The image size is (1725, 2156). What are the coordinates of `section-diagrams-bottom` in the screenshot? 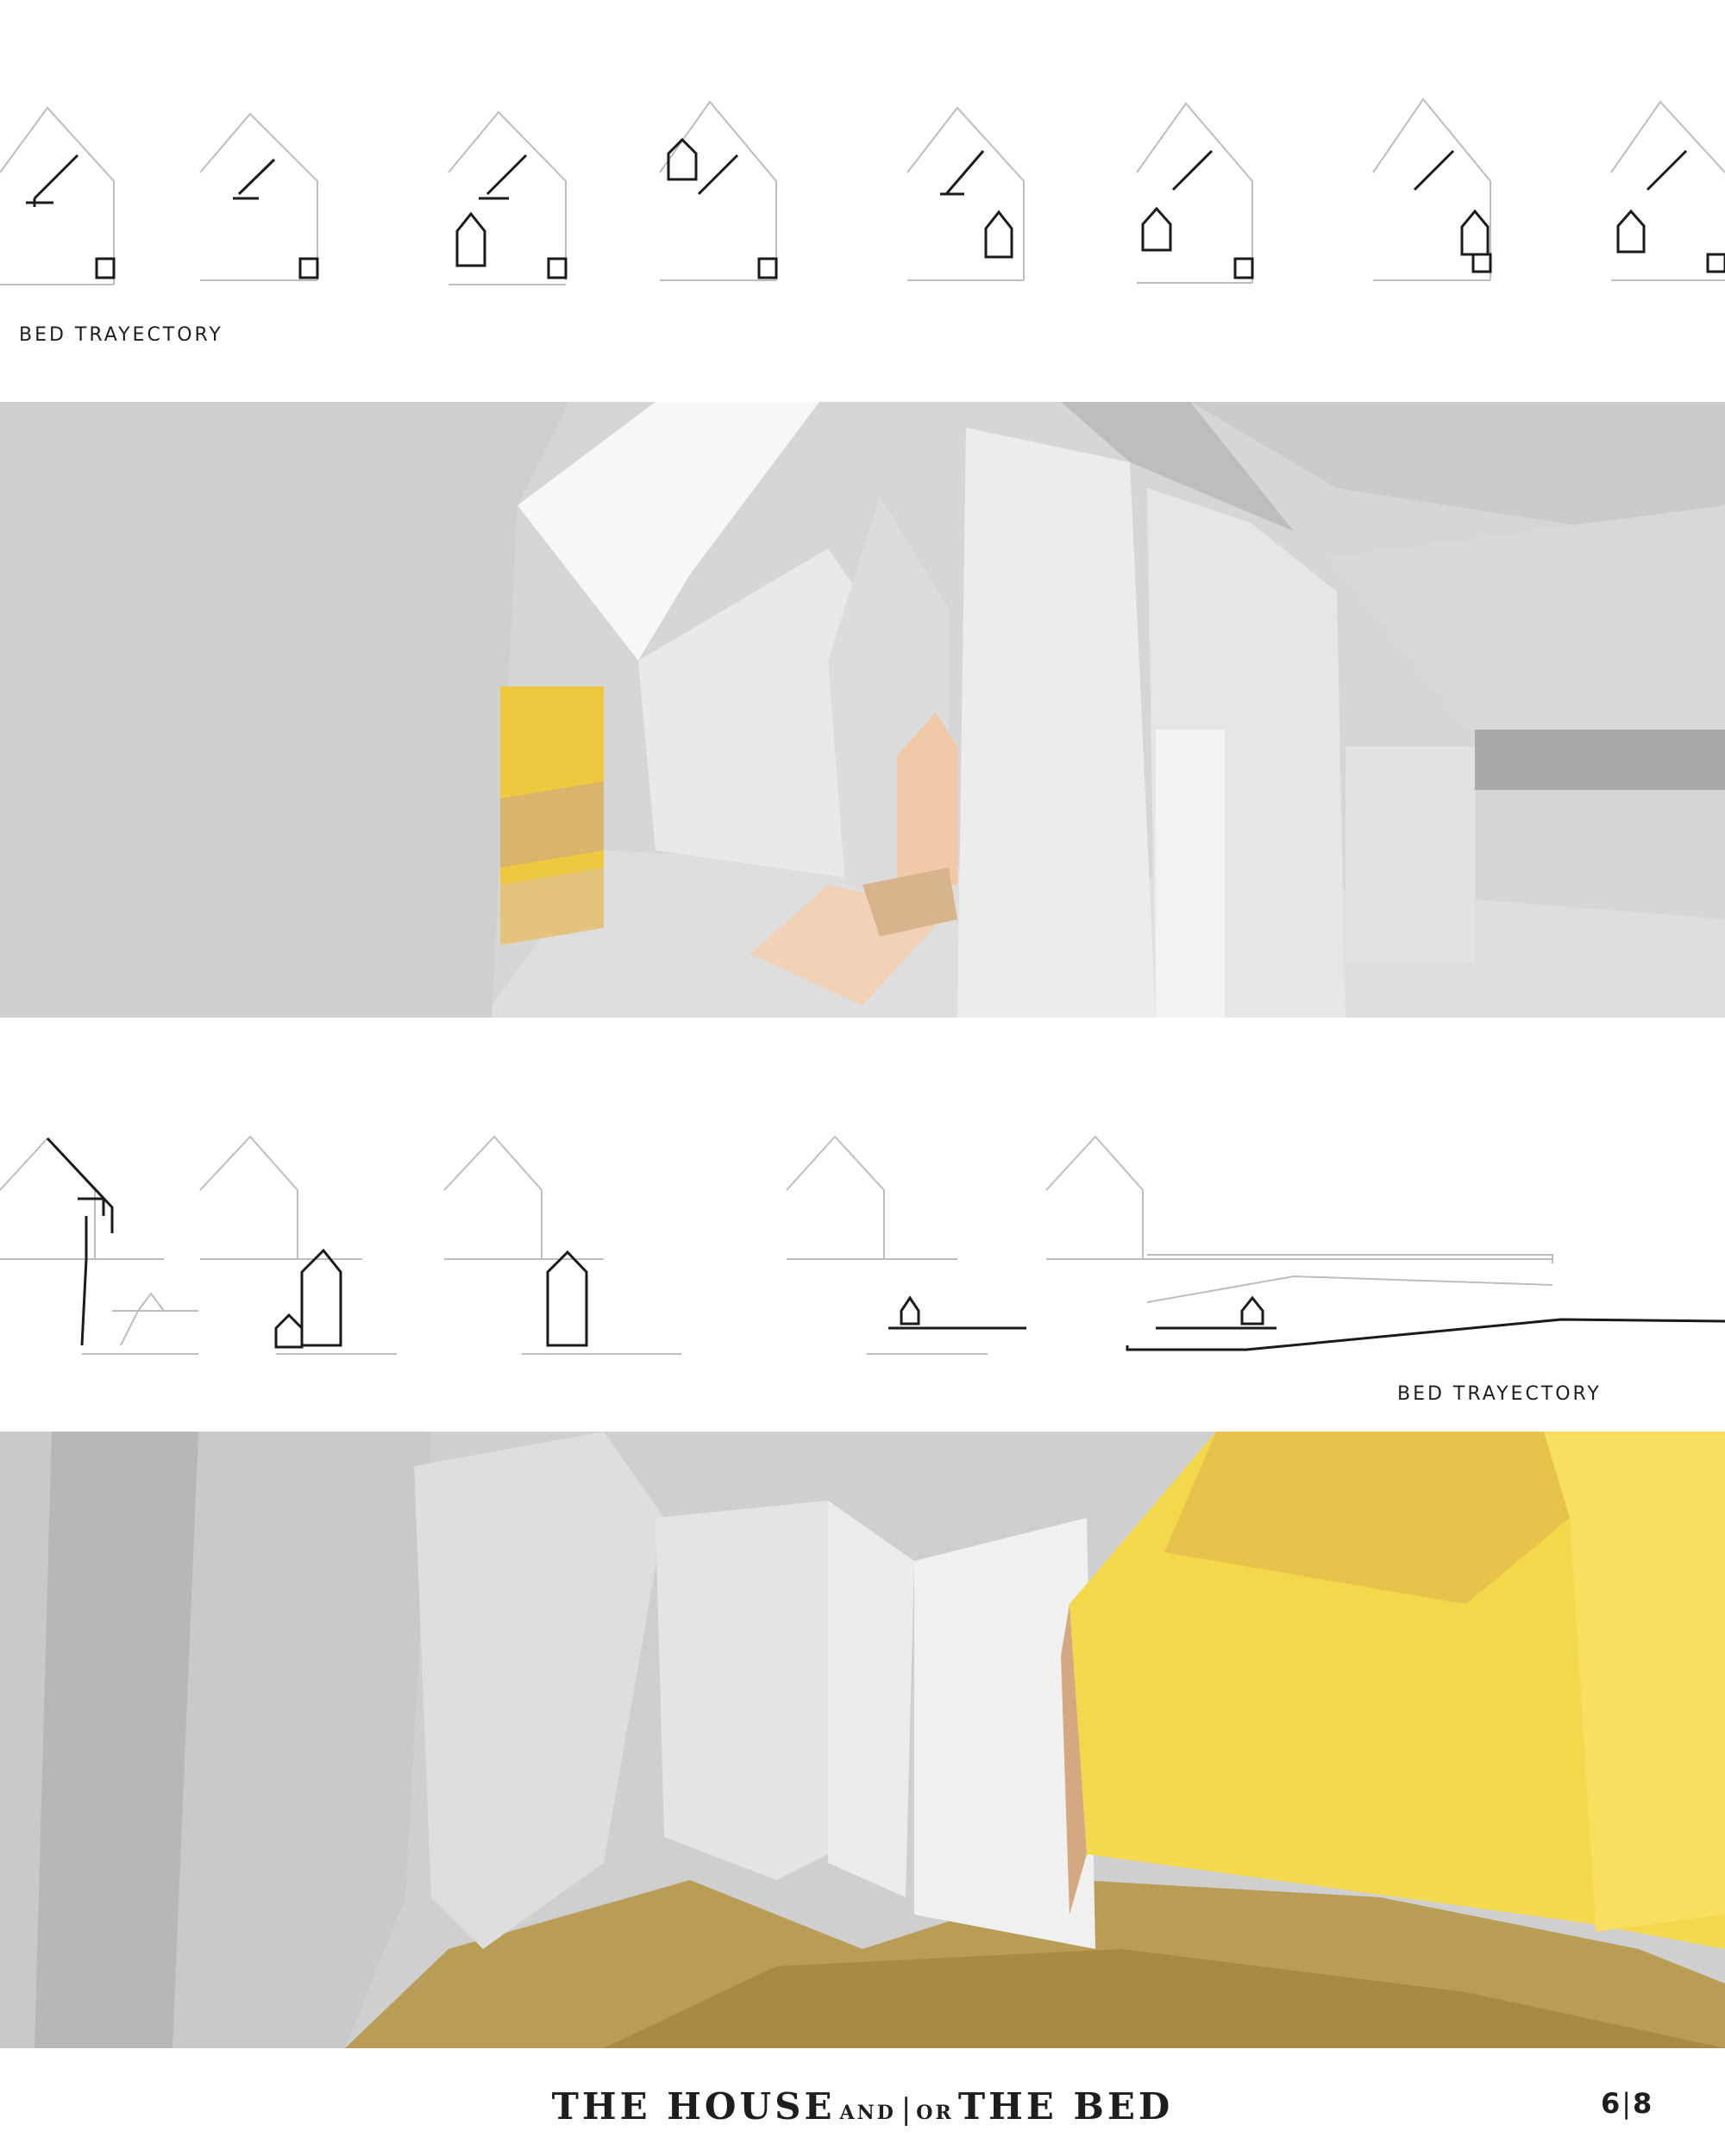 It's located at (862, 1242).